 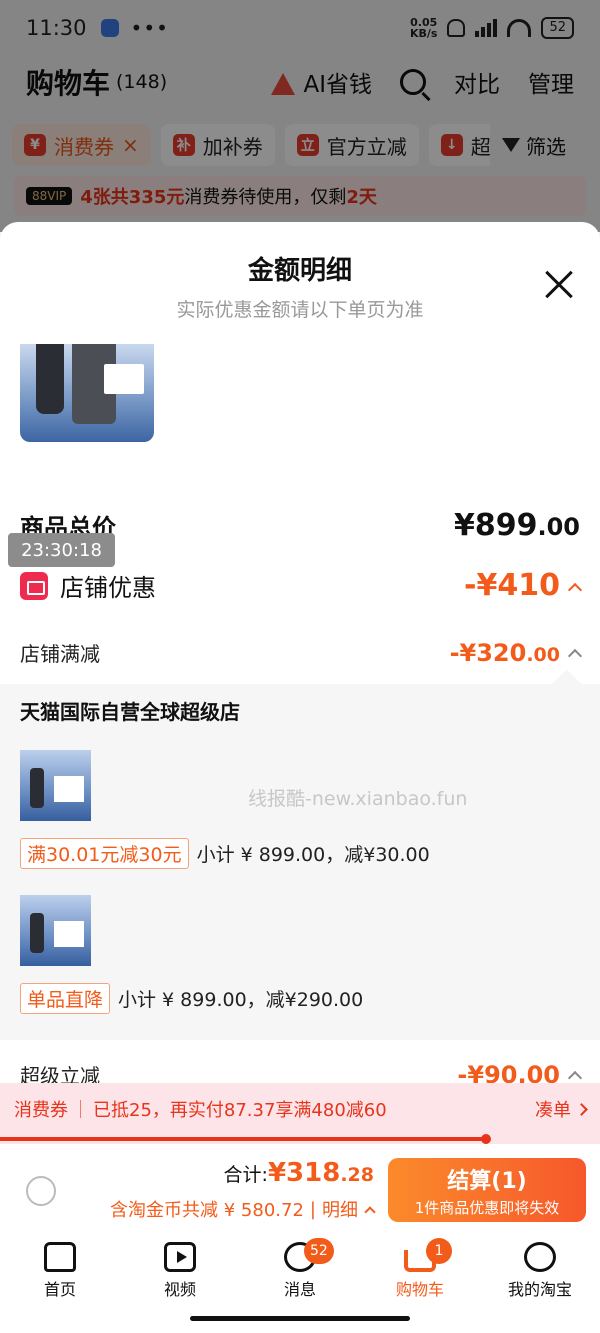 What do you see at coordinates (420, 1271) in the screenshot?
I see `tab-cart: 1 购物车` at bounding box center [420, 1271].